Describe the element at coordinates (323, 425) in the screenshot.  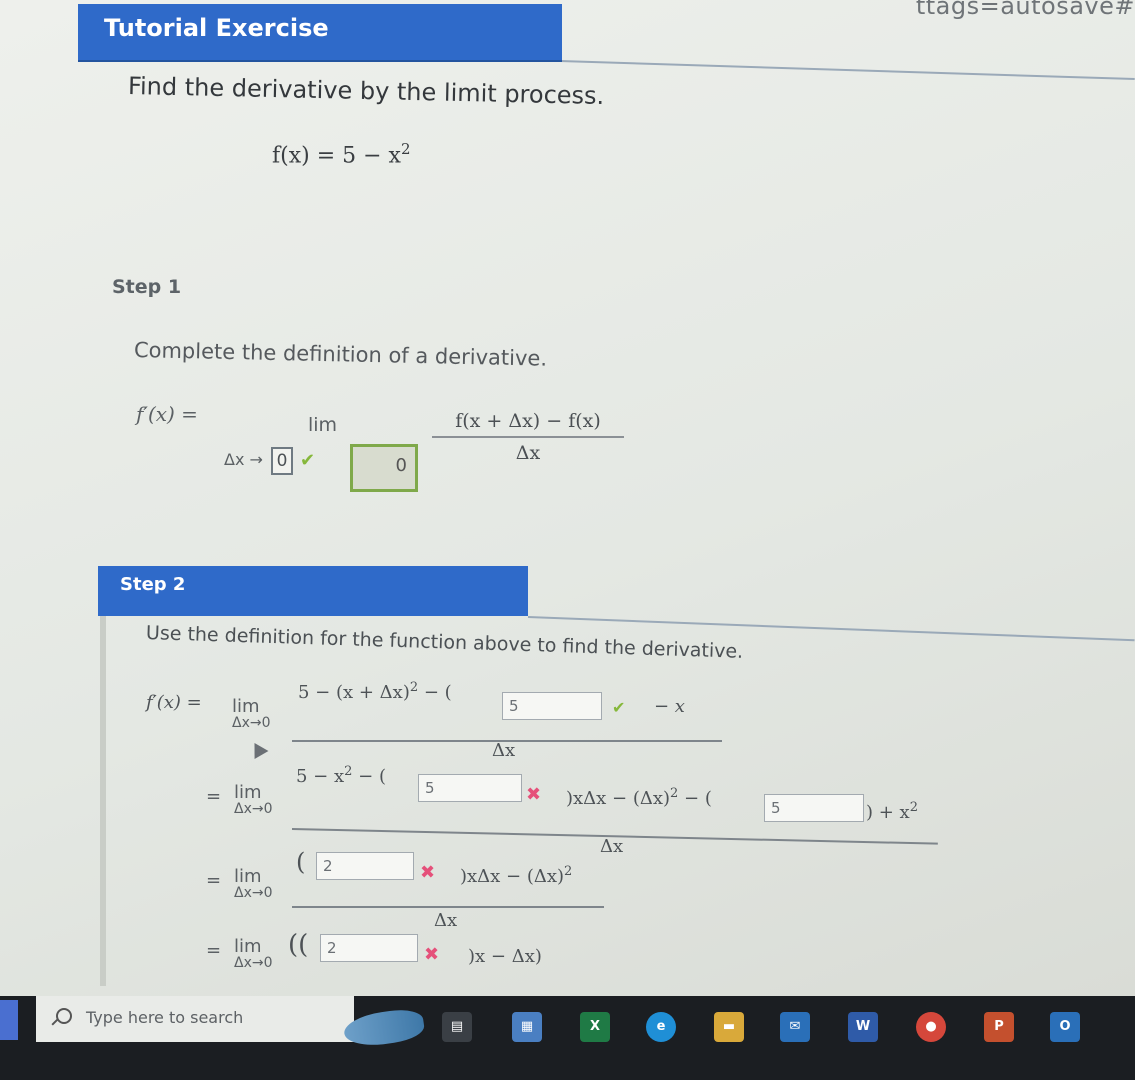
I see `step1-lim: lim` at that location.